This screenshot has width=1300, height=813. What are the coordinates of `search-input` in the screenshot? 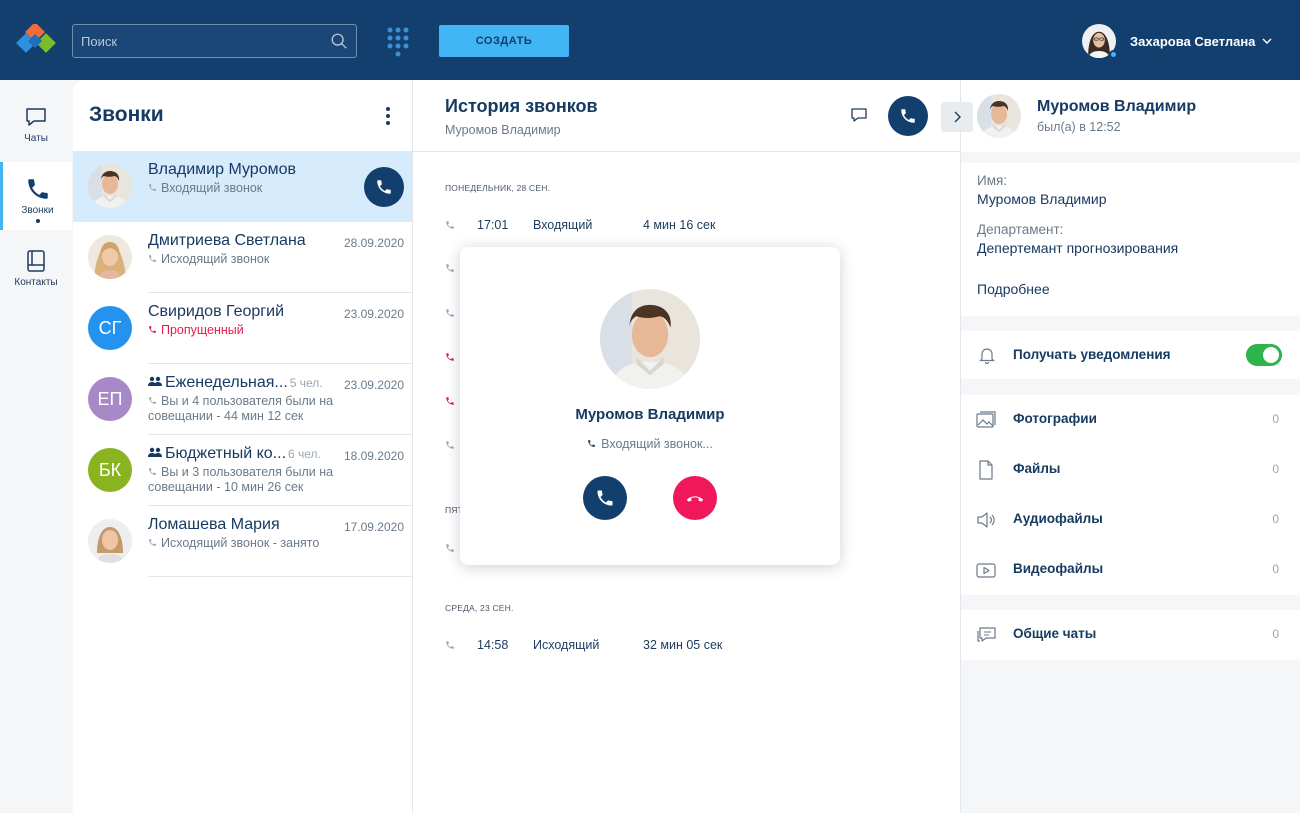 It's located at (201, 41).